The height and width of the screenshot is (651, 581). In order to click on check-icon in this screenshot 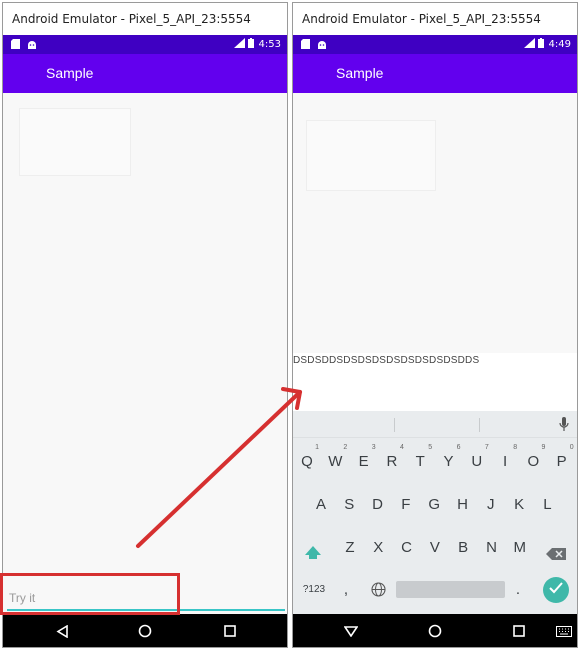, I will do `click(556, 590)`.